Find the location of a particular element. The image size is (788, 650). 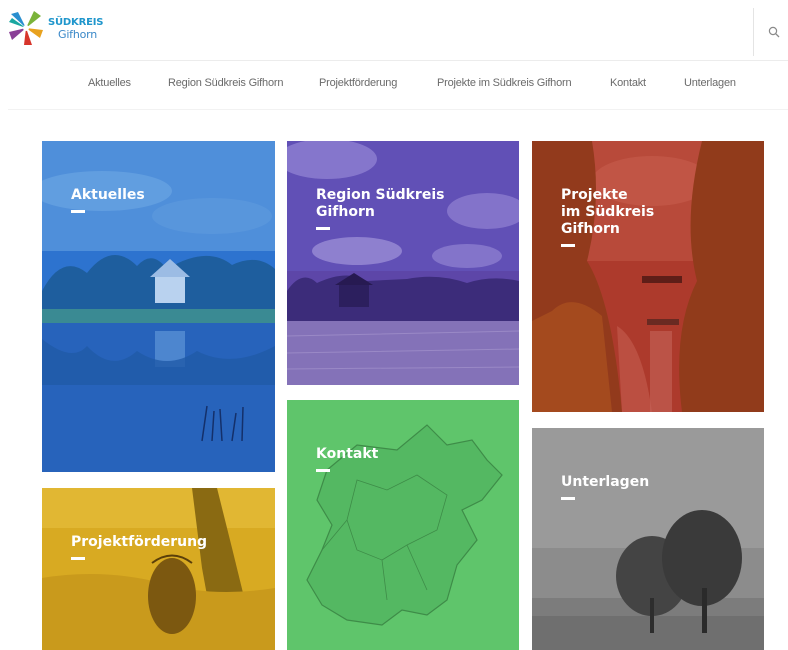

tile-unterlagen-underline is located at coordinates (568, 498).